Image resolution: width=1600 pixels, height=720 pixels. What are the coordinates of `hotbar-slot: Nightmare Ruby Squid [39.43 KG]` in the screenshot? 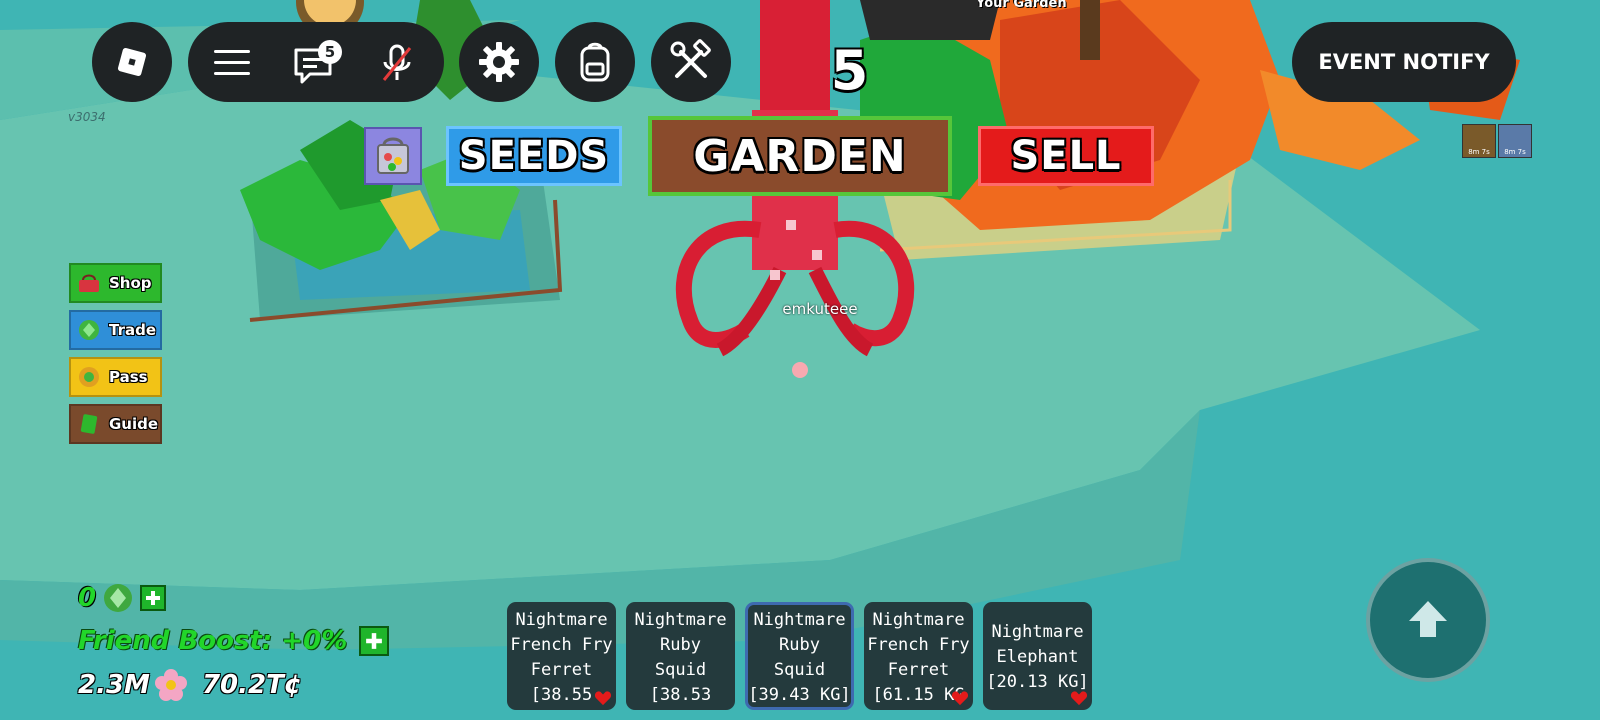 It's located at (799, 656).